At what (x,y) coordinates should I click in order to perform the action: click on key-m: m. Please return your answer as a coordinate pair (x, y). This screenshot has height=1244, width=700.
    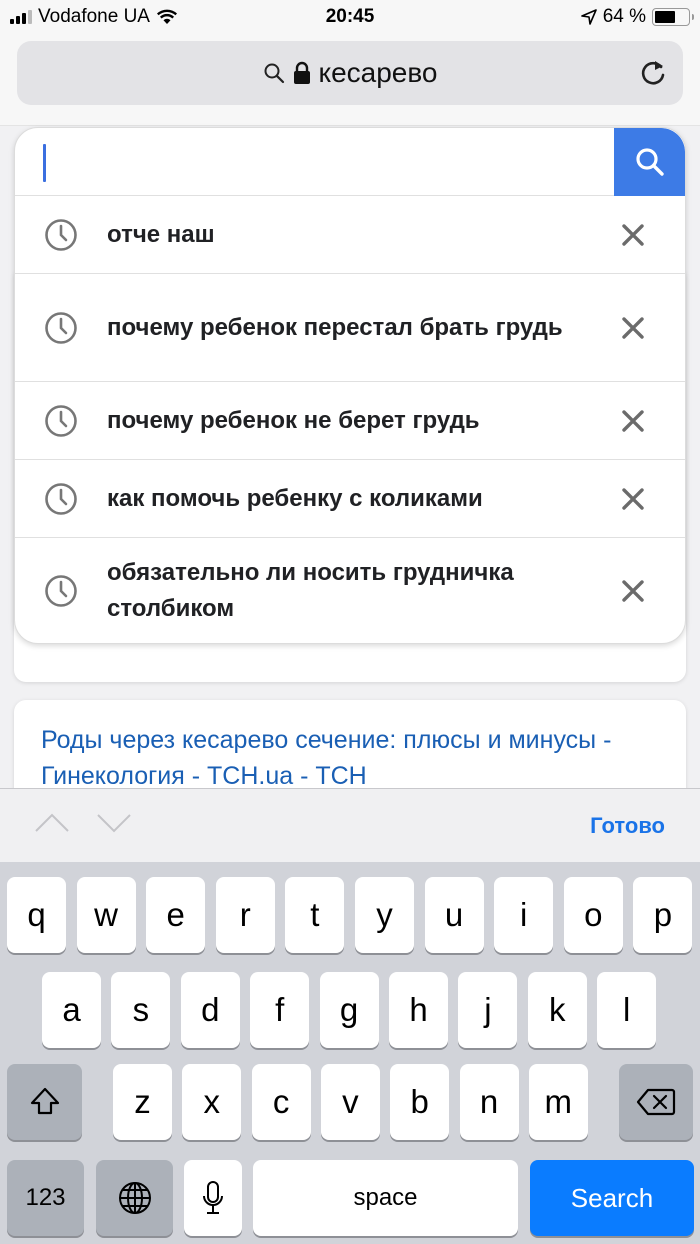
    Looking at the image, I should click on (558, 1102).